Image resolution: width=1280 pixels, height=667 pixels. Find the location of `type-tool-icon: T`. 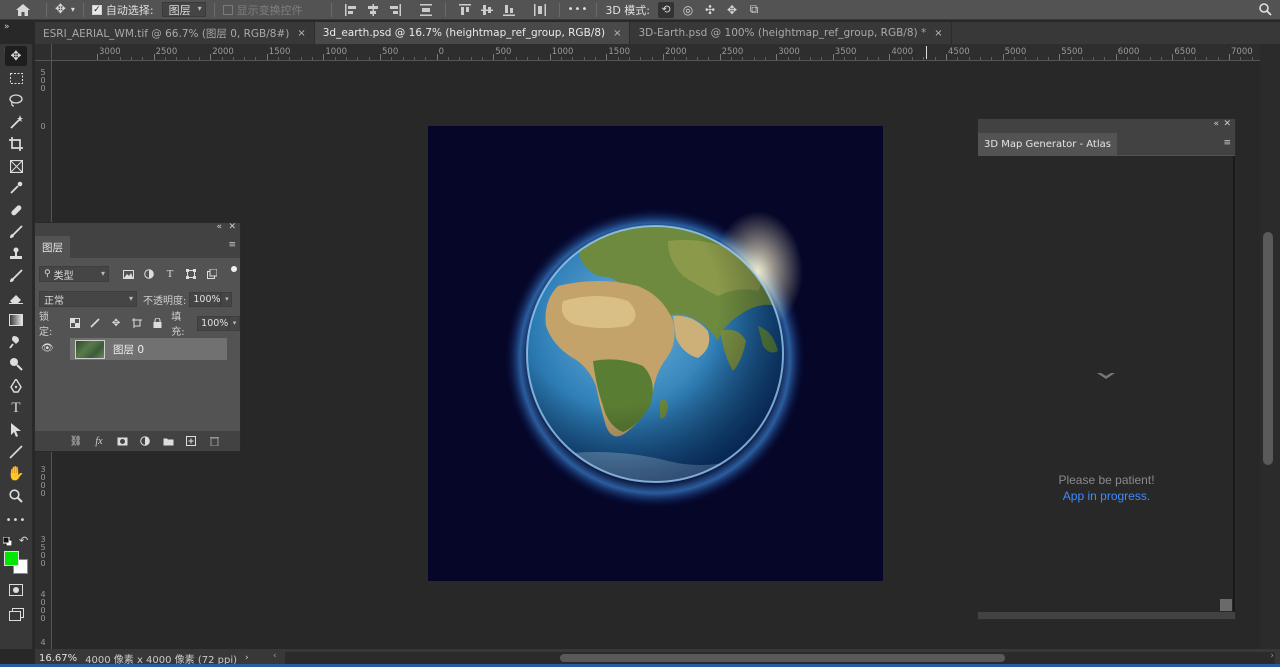

type-tool-icon: T is located at coordinates (16, 408).